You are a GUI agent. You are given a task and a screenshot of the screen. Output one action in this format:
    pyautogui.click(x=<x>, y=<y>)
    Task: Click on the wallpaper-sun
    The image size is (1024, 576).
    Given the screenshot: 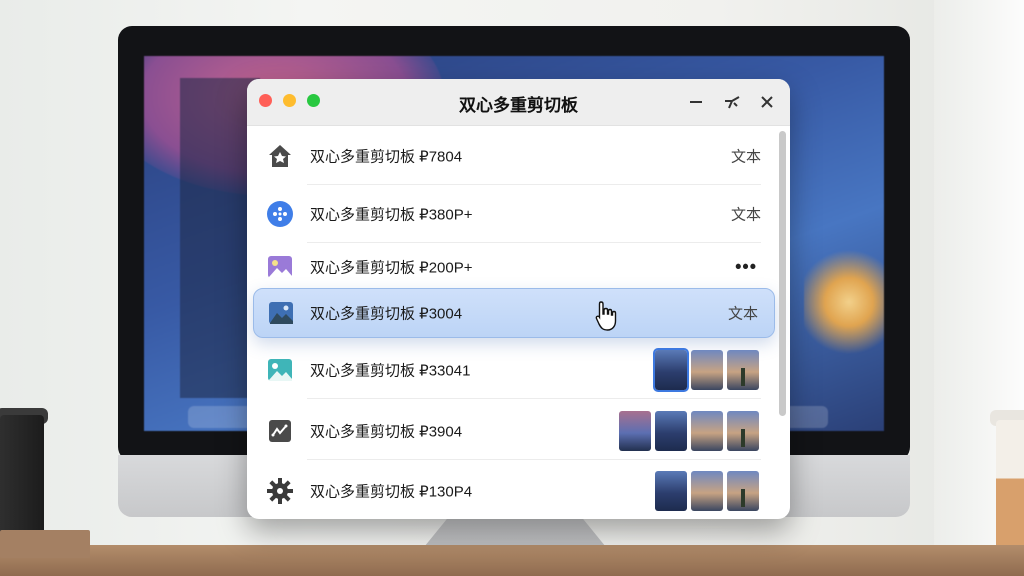 What is the action you would take?
    pyautogui.click(x=844, y=296)
    